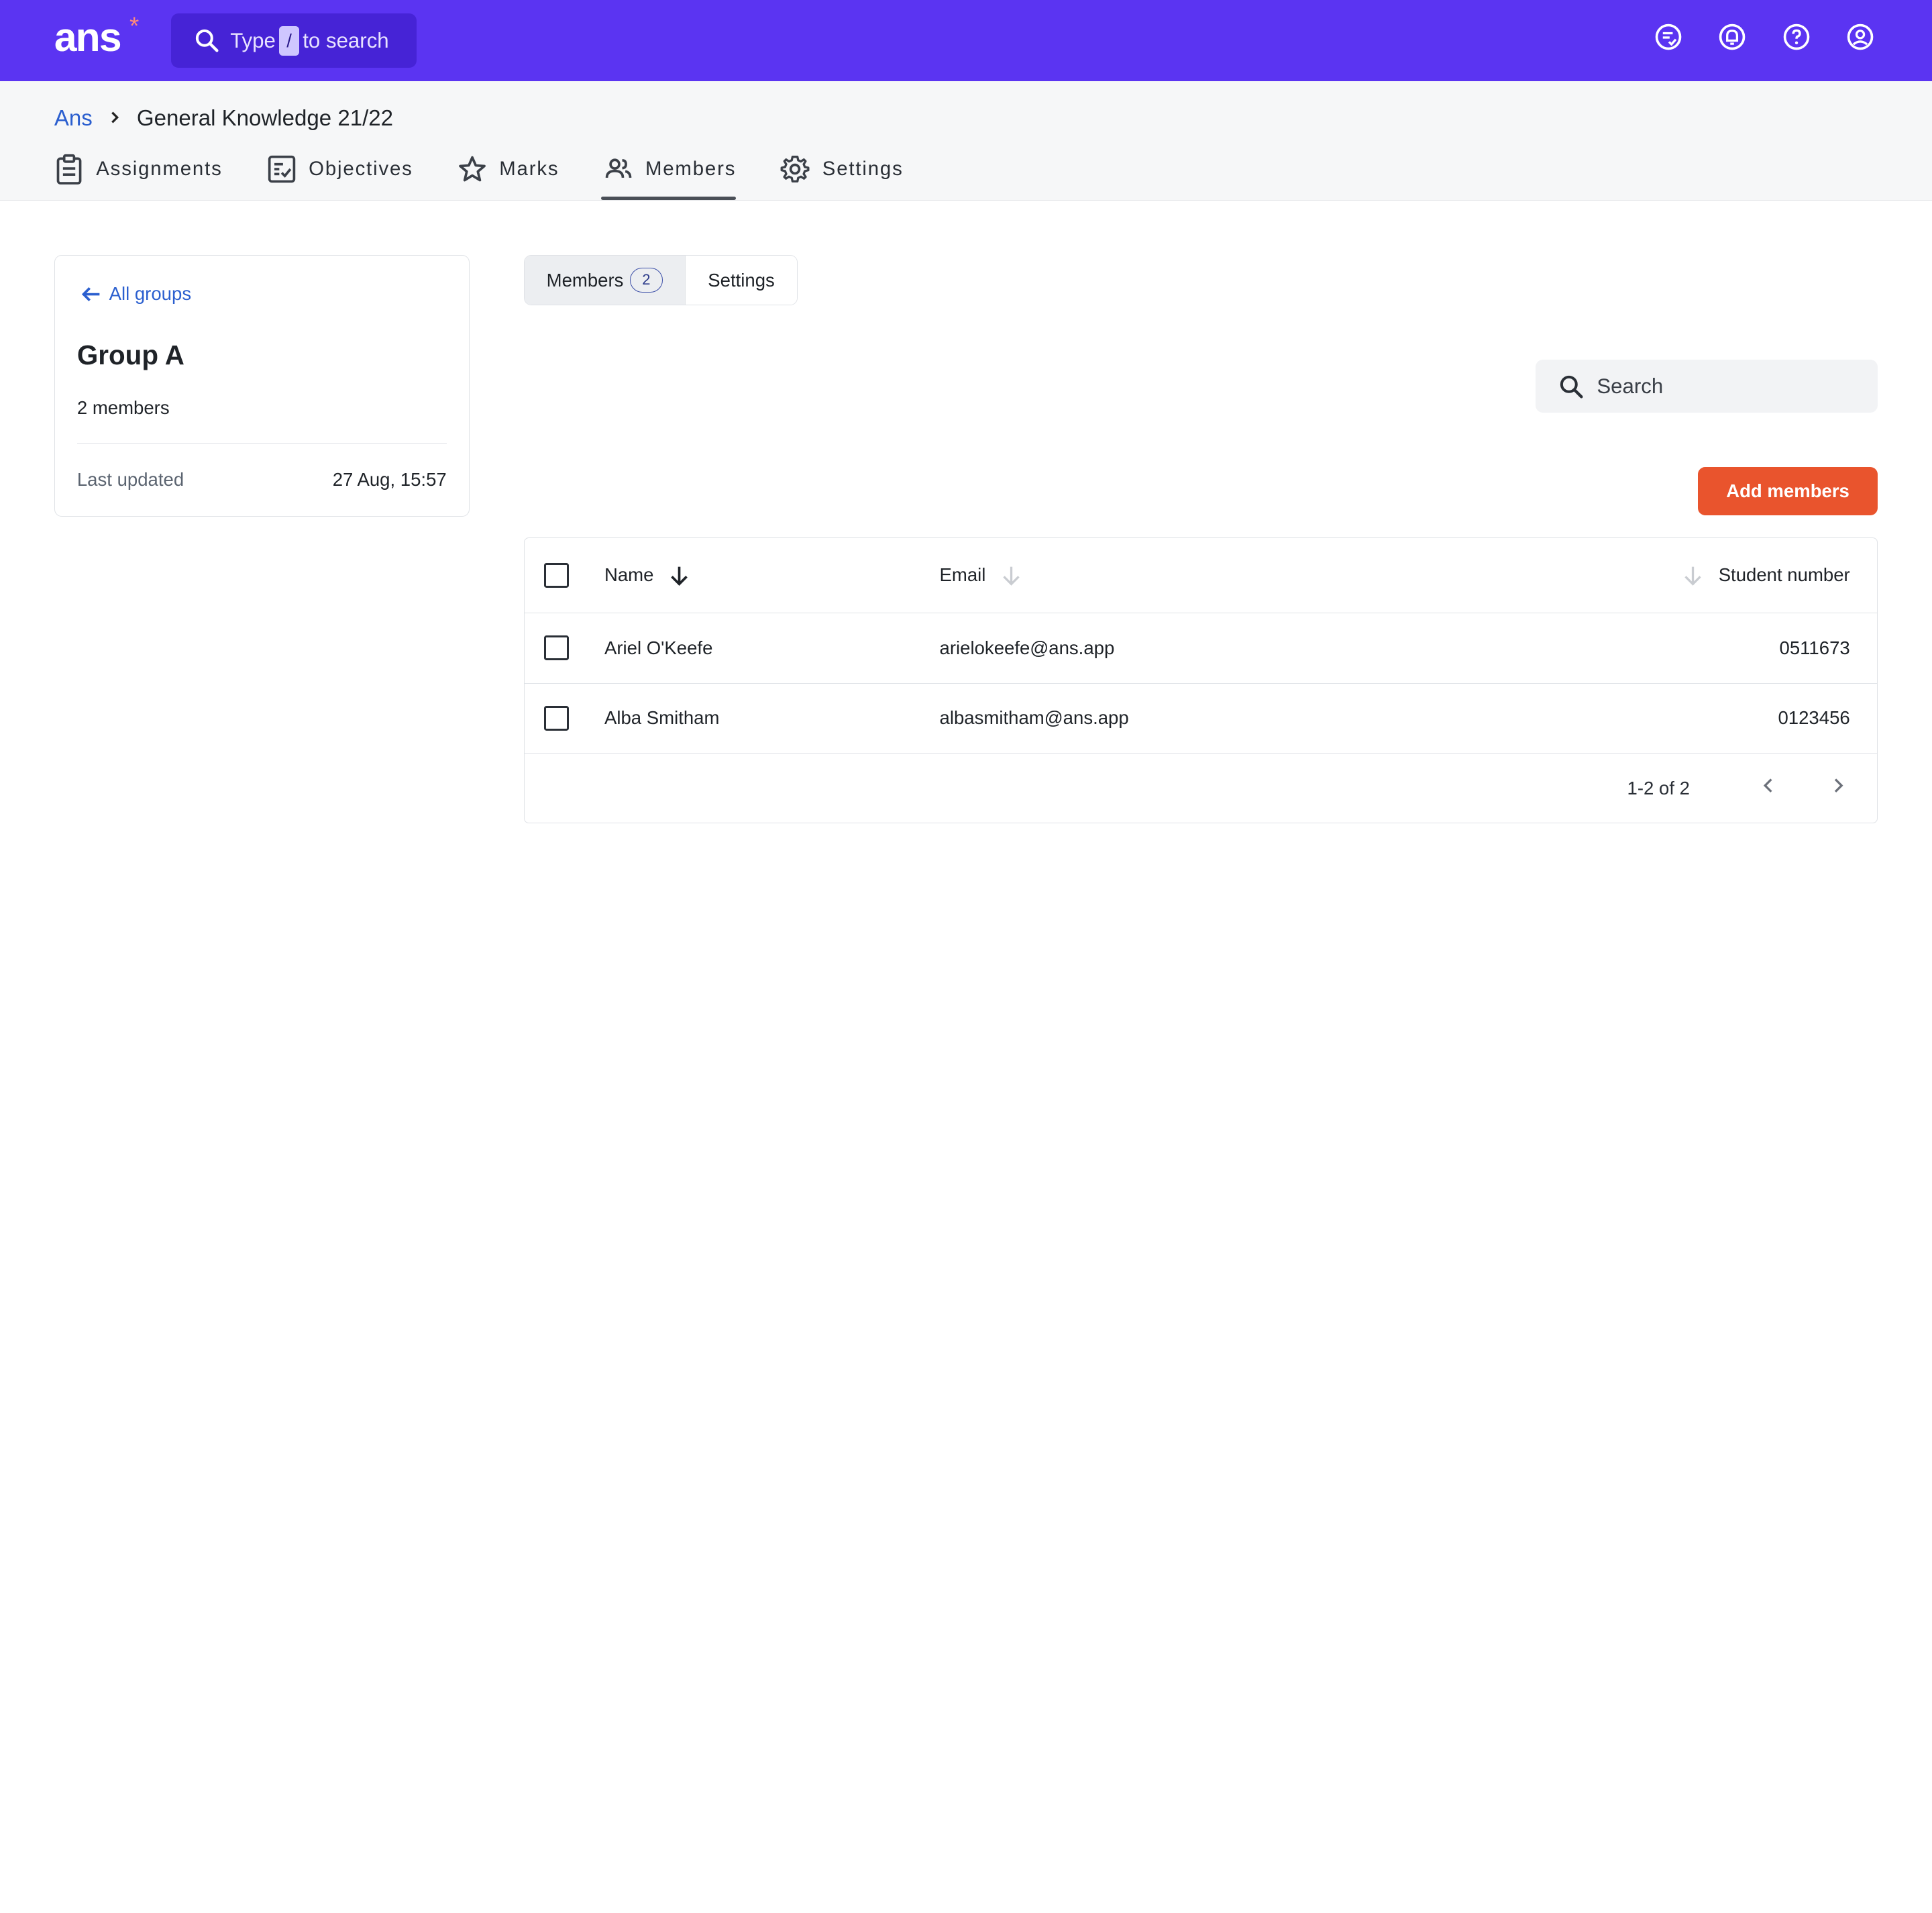 The image size is (1932, 1913). Describe the element at coordinates (863, 169) in the screenshot. I see `tab-label: Settings` at that location.